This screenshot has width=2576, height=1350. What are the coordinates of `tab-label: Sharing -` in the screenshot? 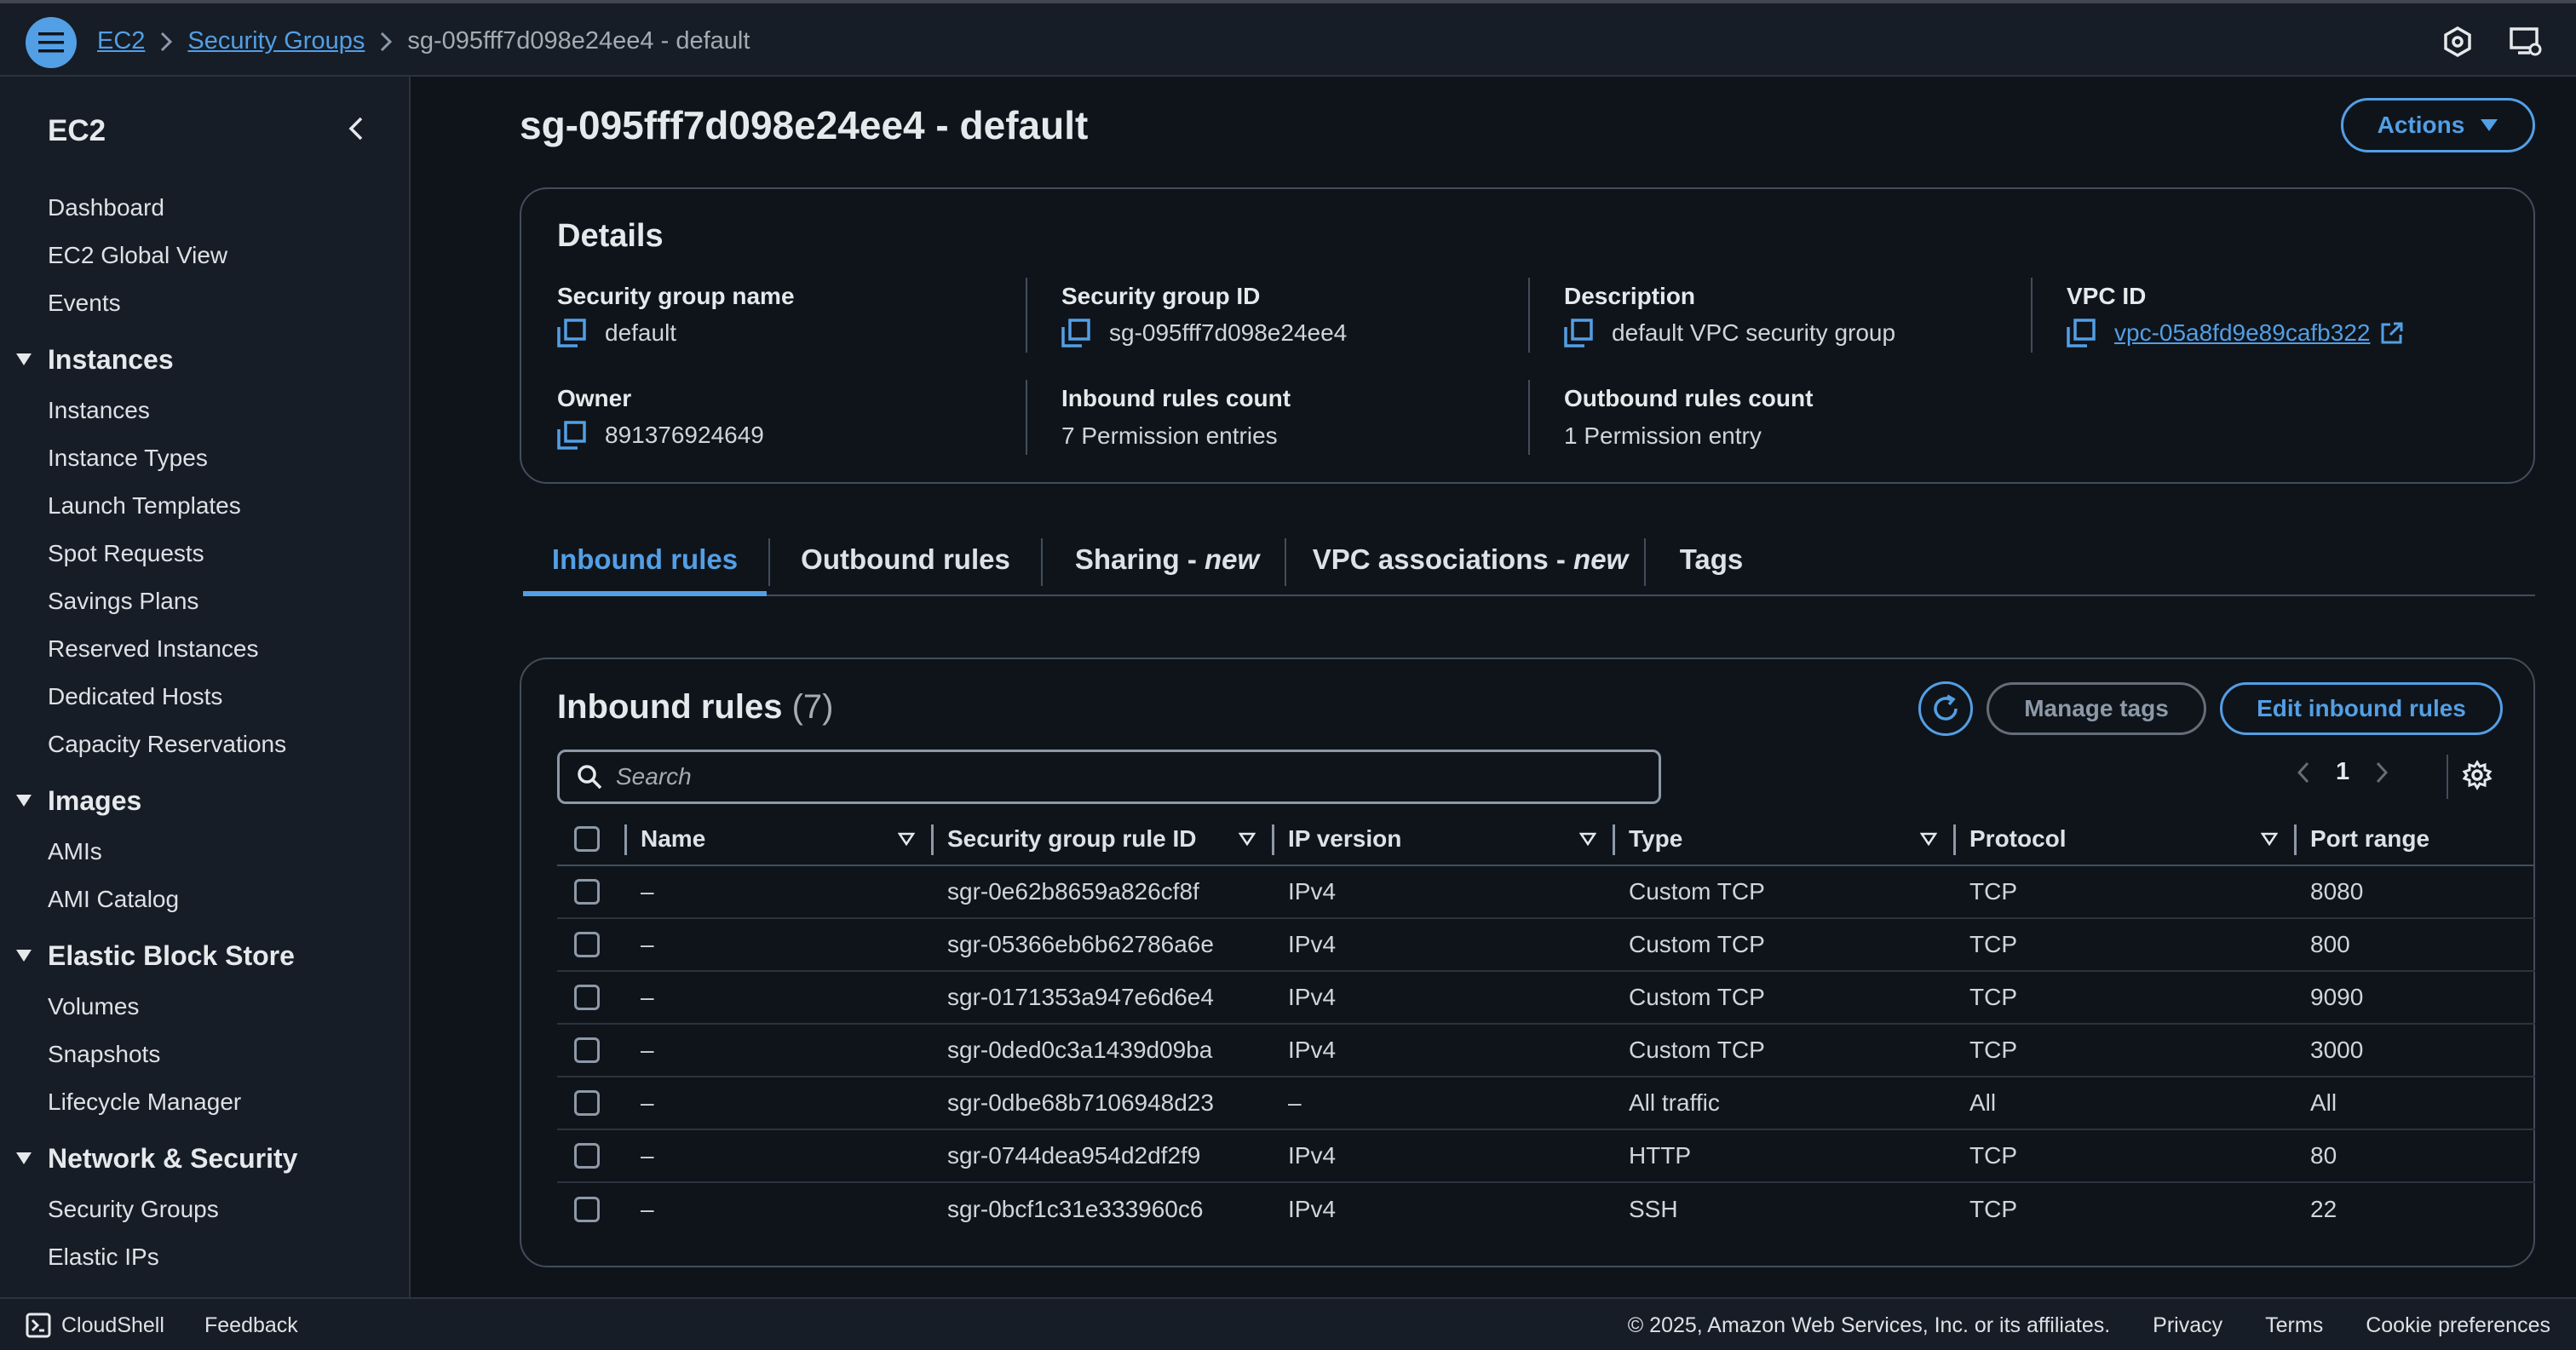 It's located at (1140, 559).